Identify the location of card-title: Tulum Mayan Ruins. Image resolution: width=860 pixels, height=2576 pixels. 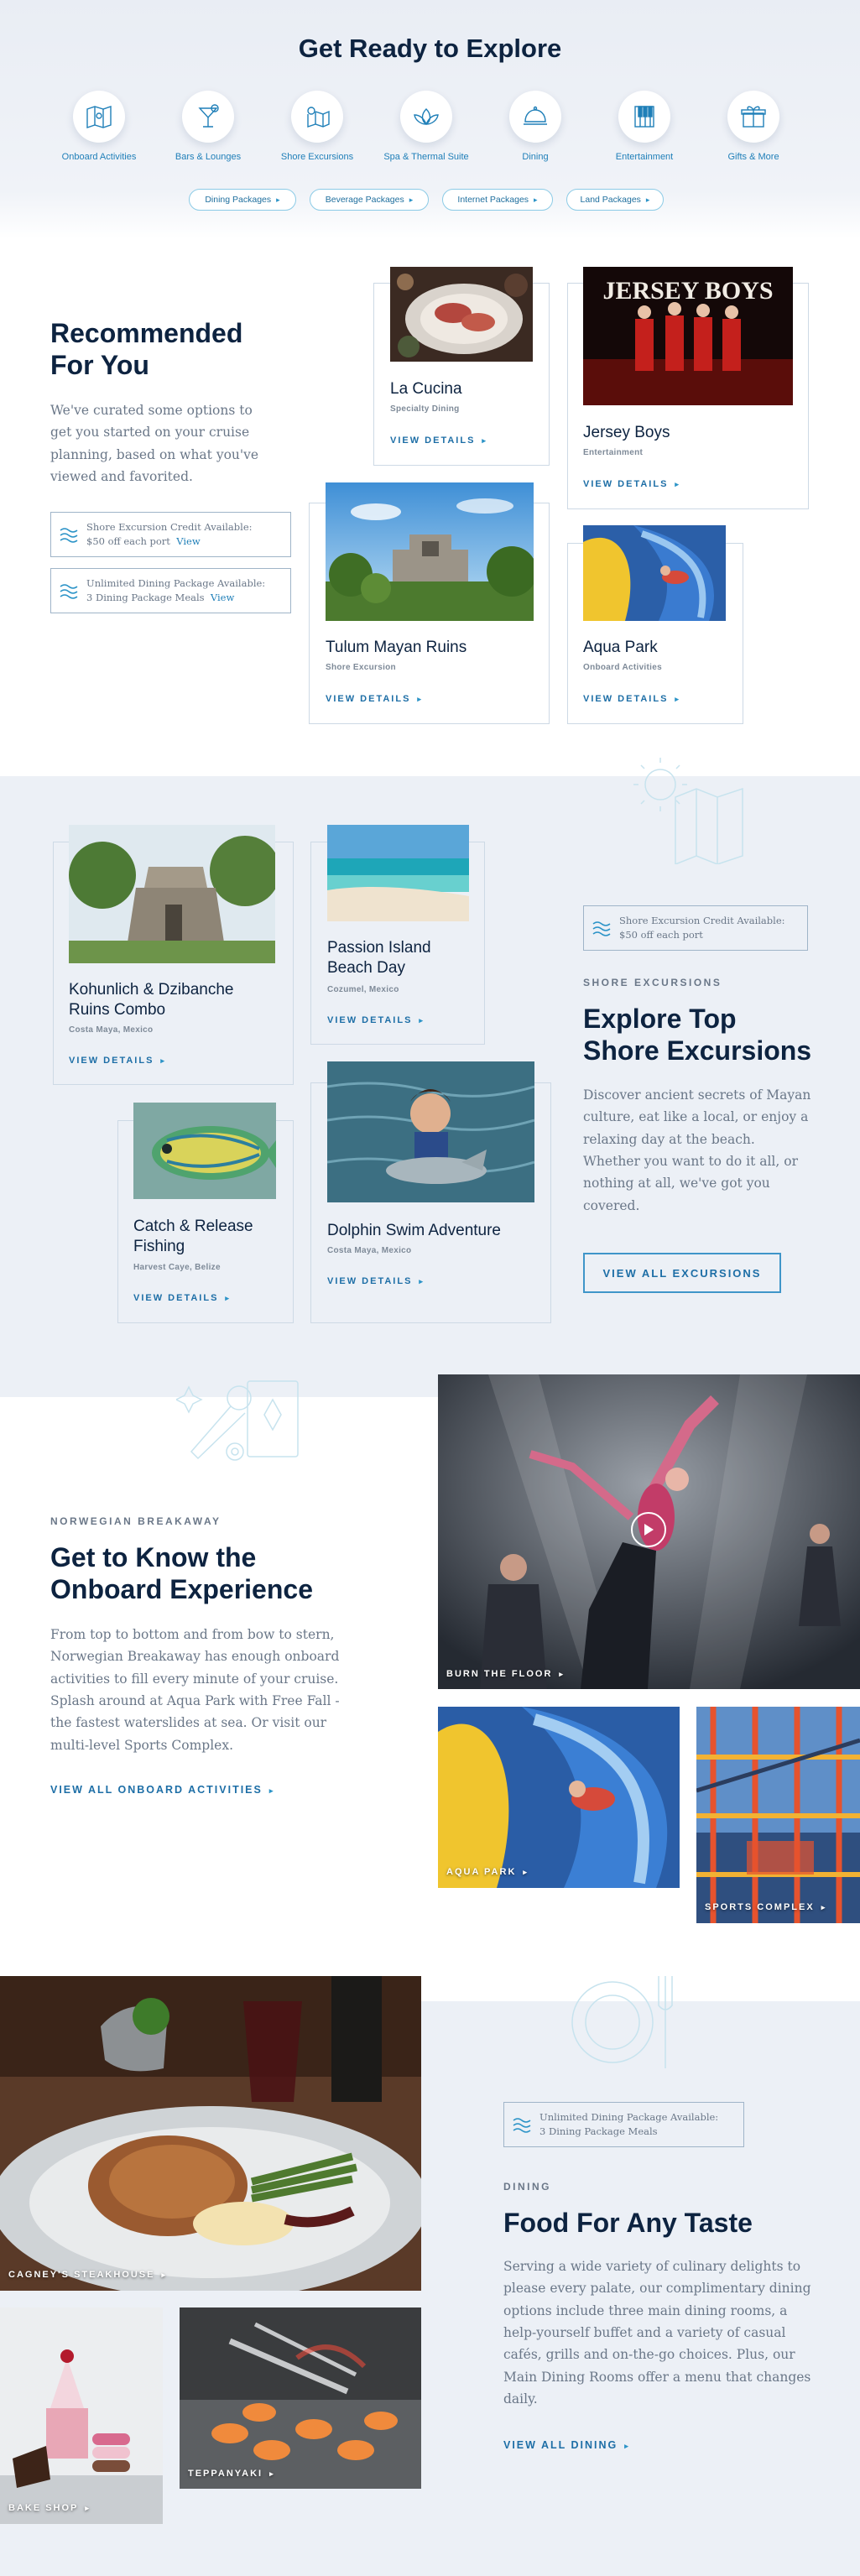
(396, 647).